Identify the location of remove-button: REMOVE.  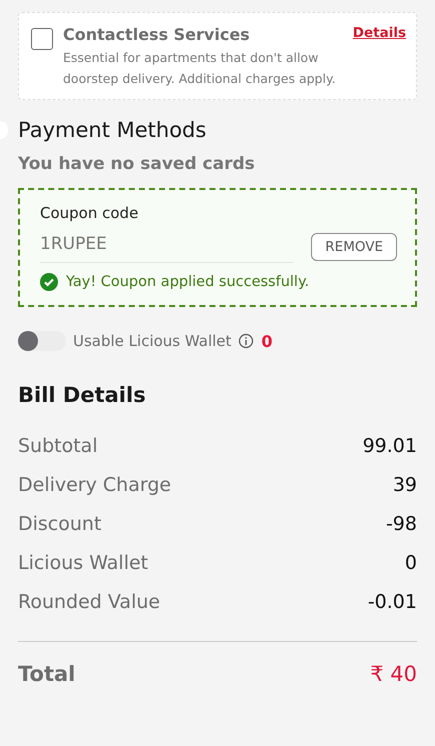
(354, 246).